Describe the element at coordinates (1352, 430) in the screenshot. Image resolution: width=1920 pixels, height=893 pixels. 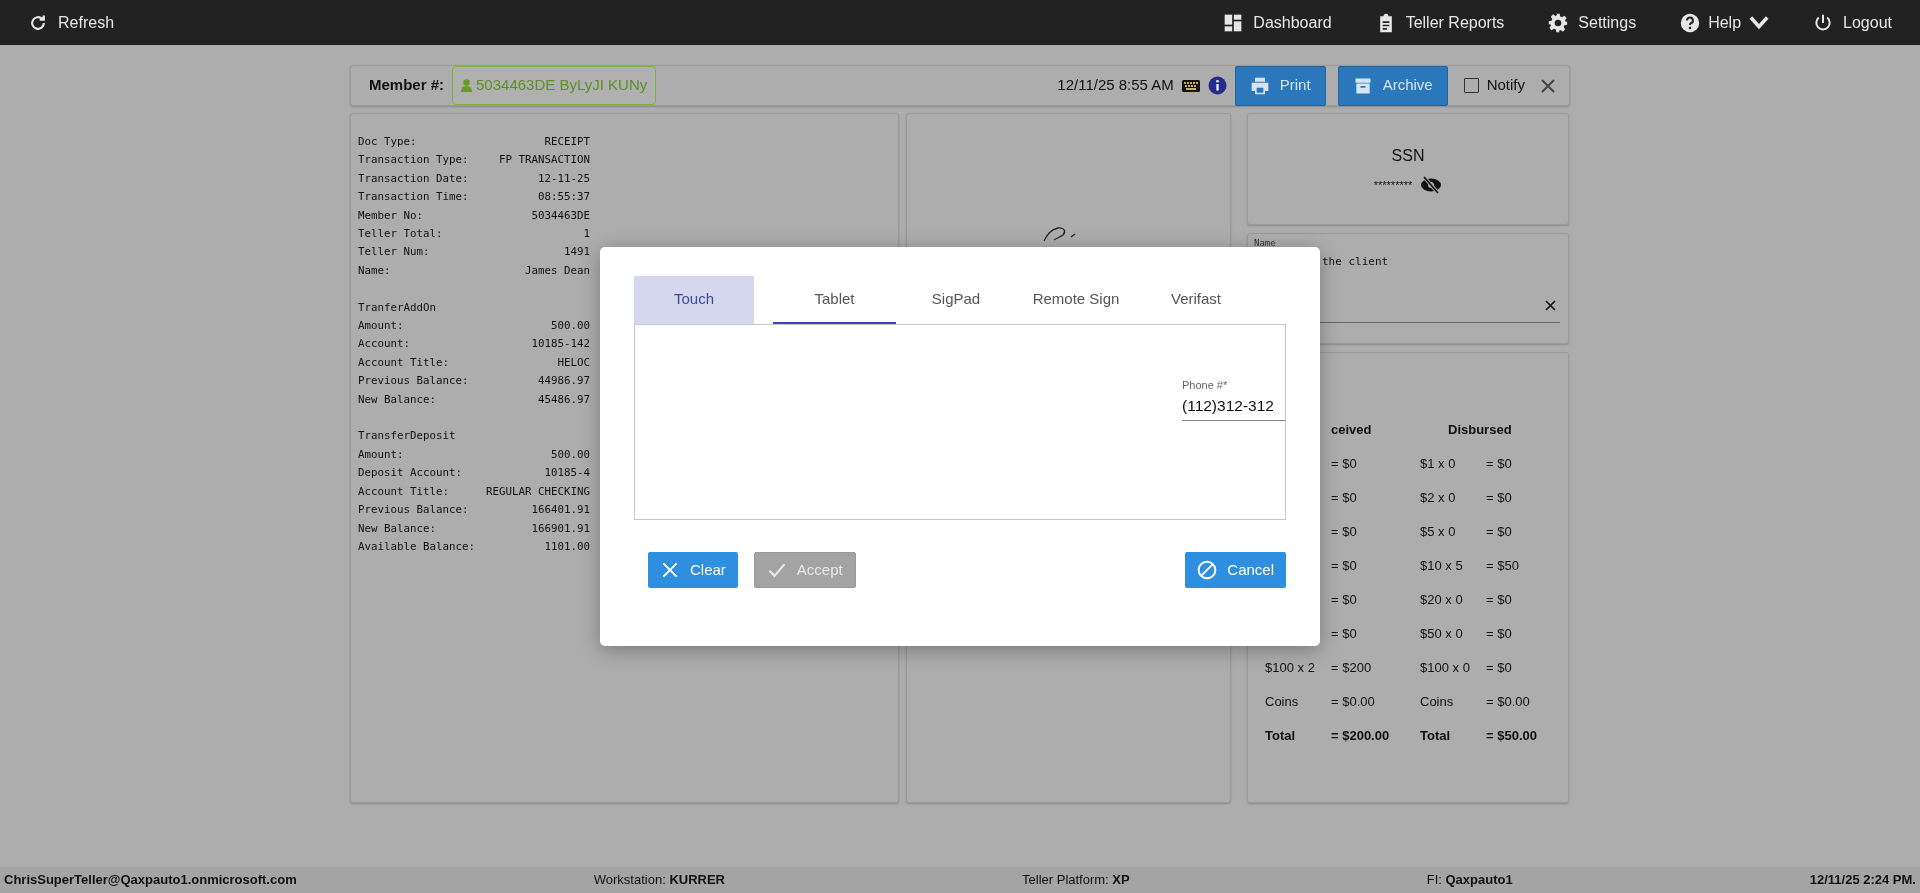
I see `column-heading: ceived` at that location.